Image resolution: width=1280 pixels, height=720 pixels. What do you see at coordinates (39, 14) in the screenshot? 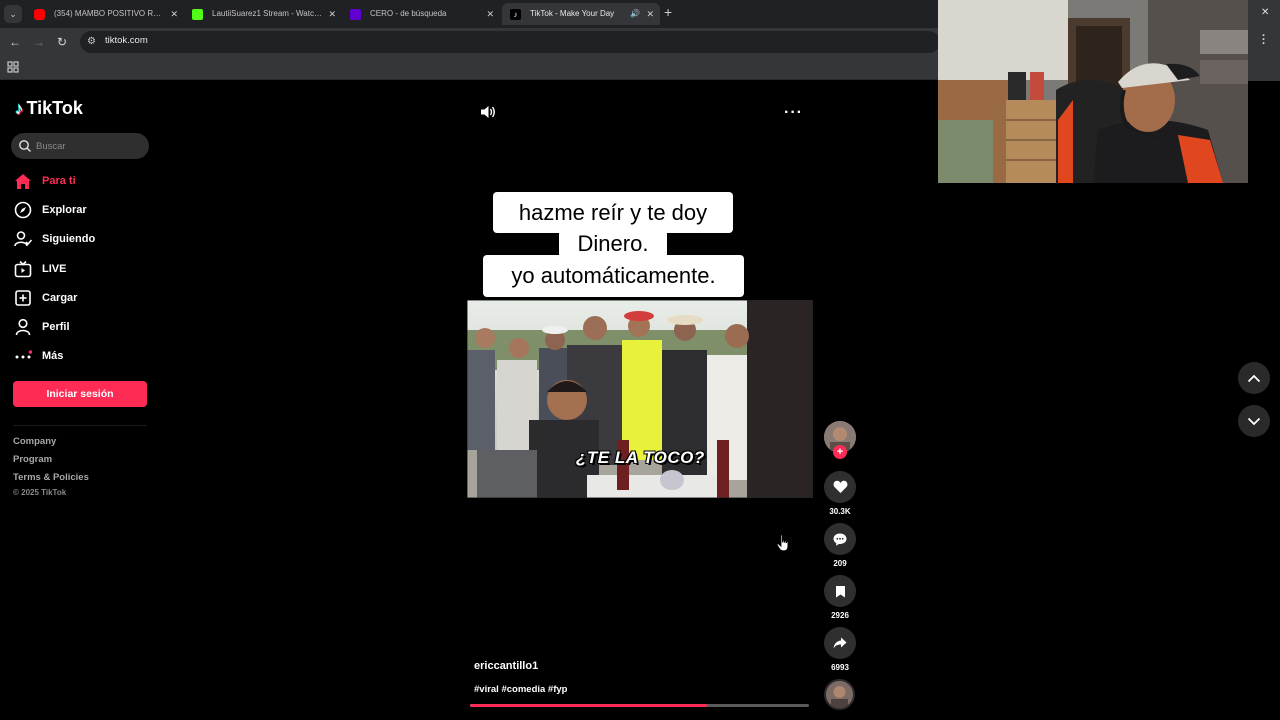
I see `youtube-icon` at bounding box center [39, 14].